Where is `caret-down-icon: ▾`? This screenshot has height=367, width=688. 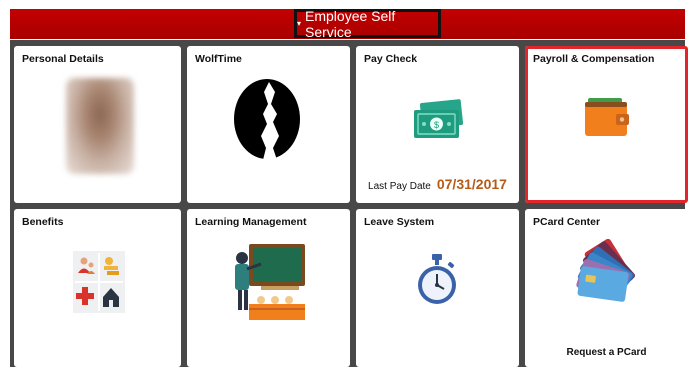
caret-down-icon: ▾ is located at coordinates (299, 23).